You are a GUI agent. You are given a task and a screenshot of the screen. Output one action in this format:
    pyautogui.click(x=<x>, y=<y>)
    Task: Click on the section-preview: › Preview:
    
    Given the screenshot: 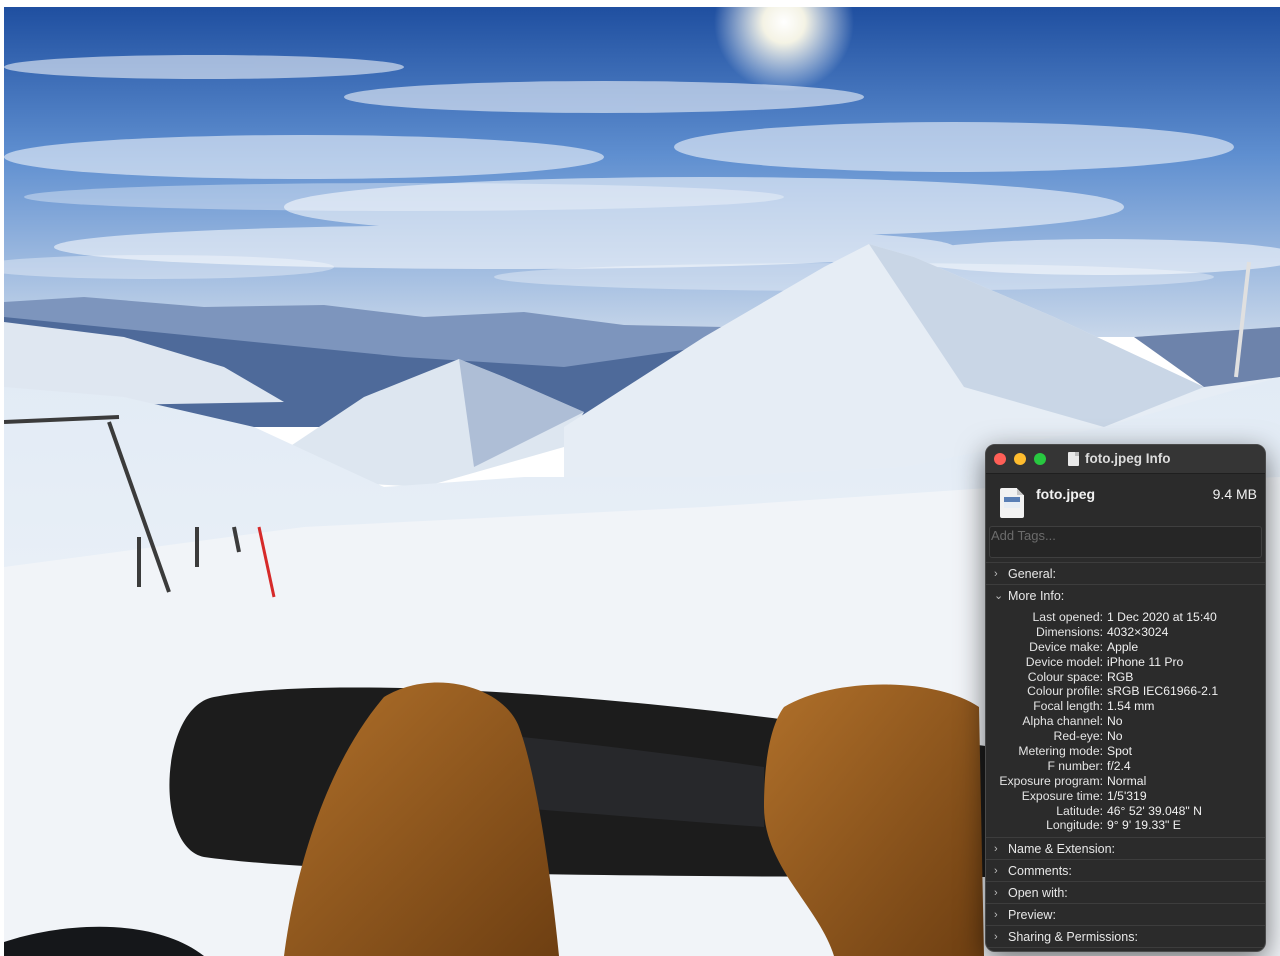 What is the action you would take?
    pyautogui.click(x=1125, y=915)
    